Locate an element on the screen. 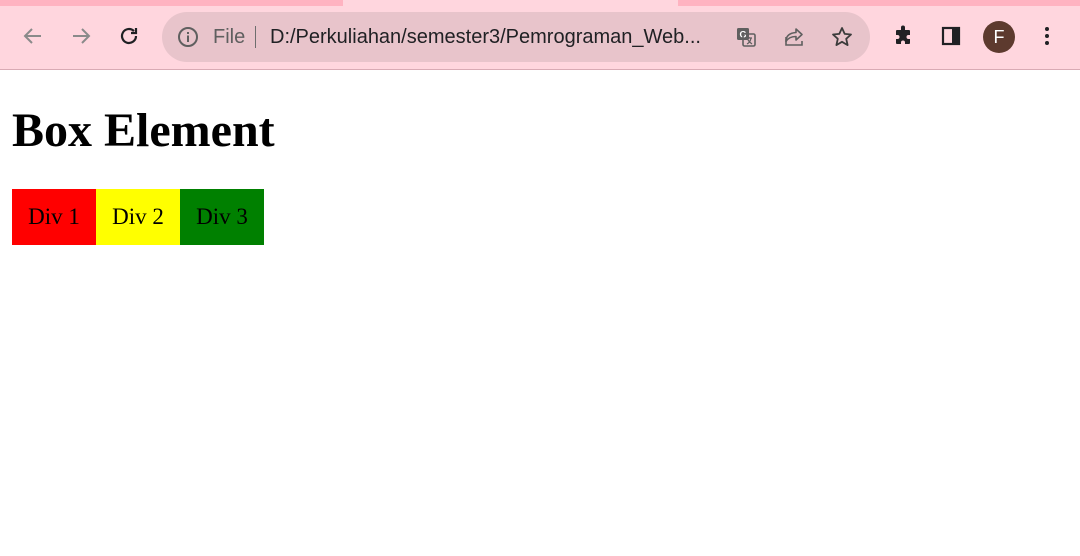 The image size is (1080, 556). box-div-2: Div 2 is located at coordinates (138, 217).